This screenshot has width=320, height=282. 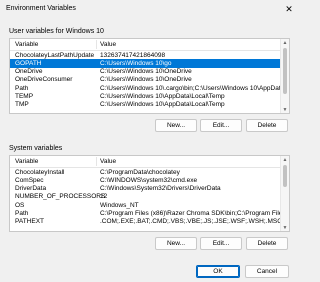 I want to click on list-row: ComSpec C:\WINDOWS\system32\cmd.exe, so click(x=145, y=180).